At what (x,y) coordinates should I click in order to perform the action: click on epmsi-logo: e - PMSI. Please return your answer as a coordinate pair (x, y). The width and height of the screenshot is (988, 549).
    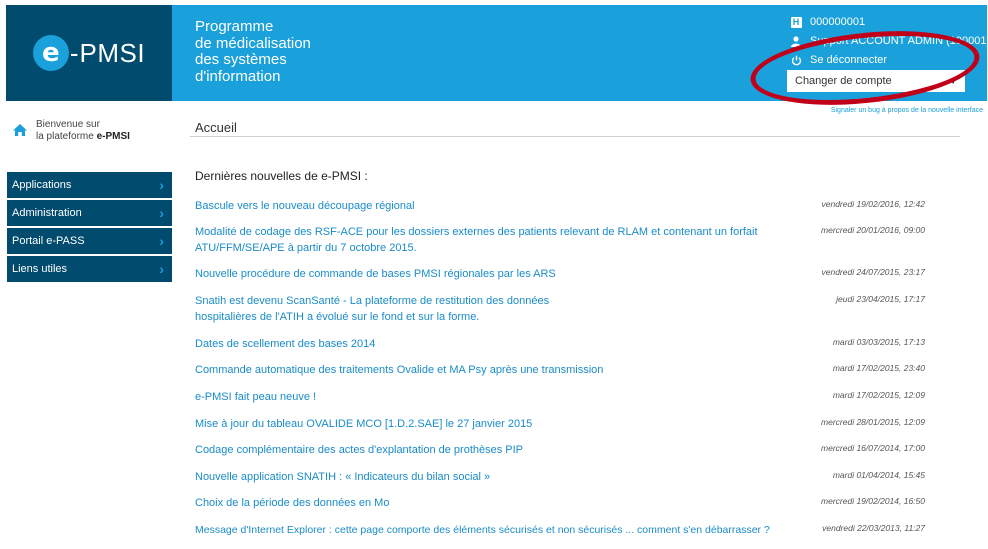
    Looking at the image, I should click on (89, 53).